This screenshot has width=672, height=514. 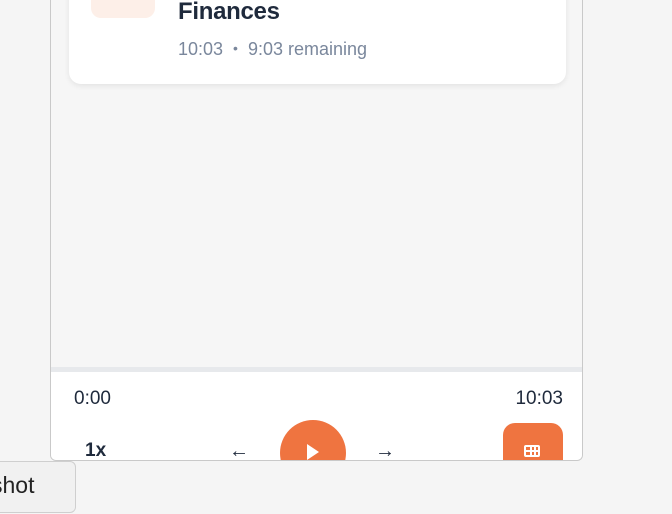 What do you see at coordinates (307, 49) in the screenshot?
I see `episode-remaining: 9:03 remaining` at bounding box center [307, 49].